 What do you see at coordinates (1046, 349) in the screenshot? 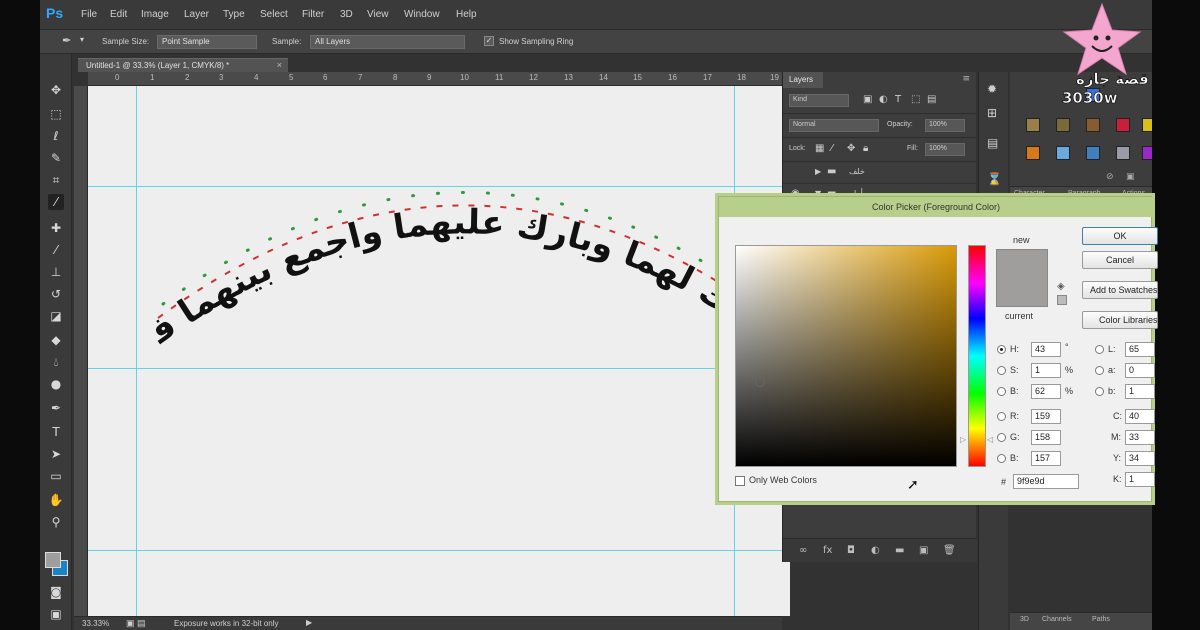
I see `hue-input: 43` at bounding box center [1046, 349].